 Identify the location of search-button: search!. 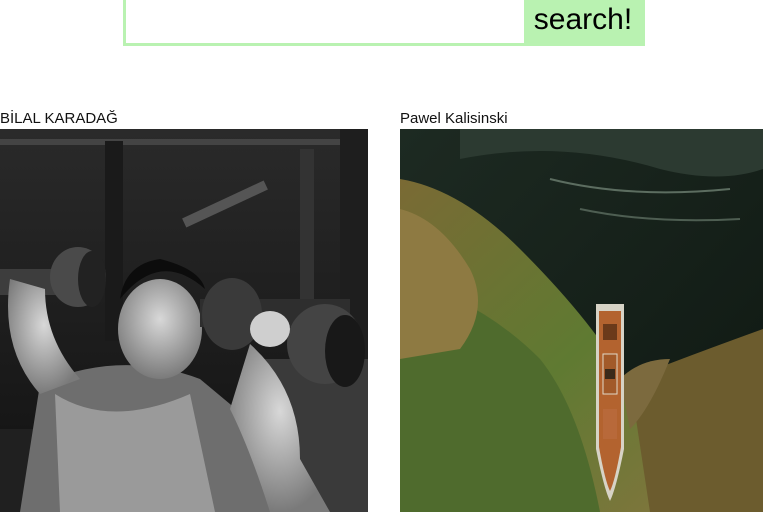
(584, 23).